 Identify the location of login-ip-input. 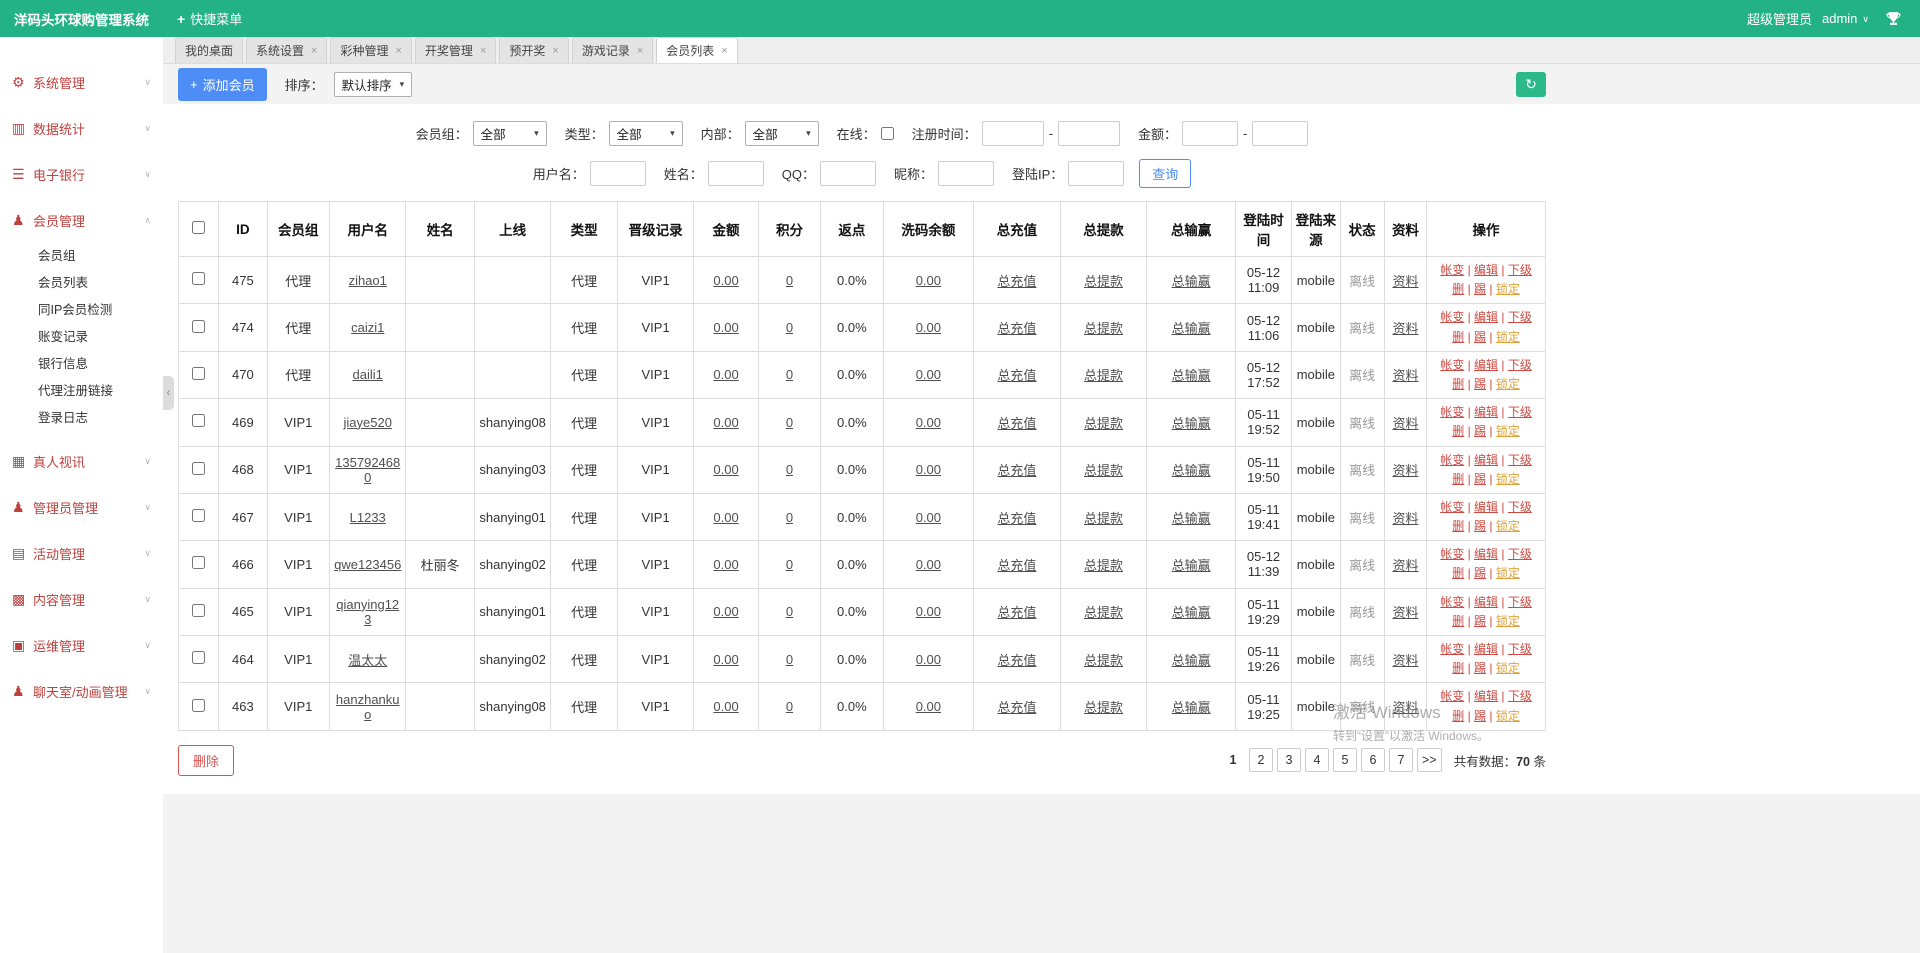
(1096, 173).